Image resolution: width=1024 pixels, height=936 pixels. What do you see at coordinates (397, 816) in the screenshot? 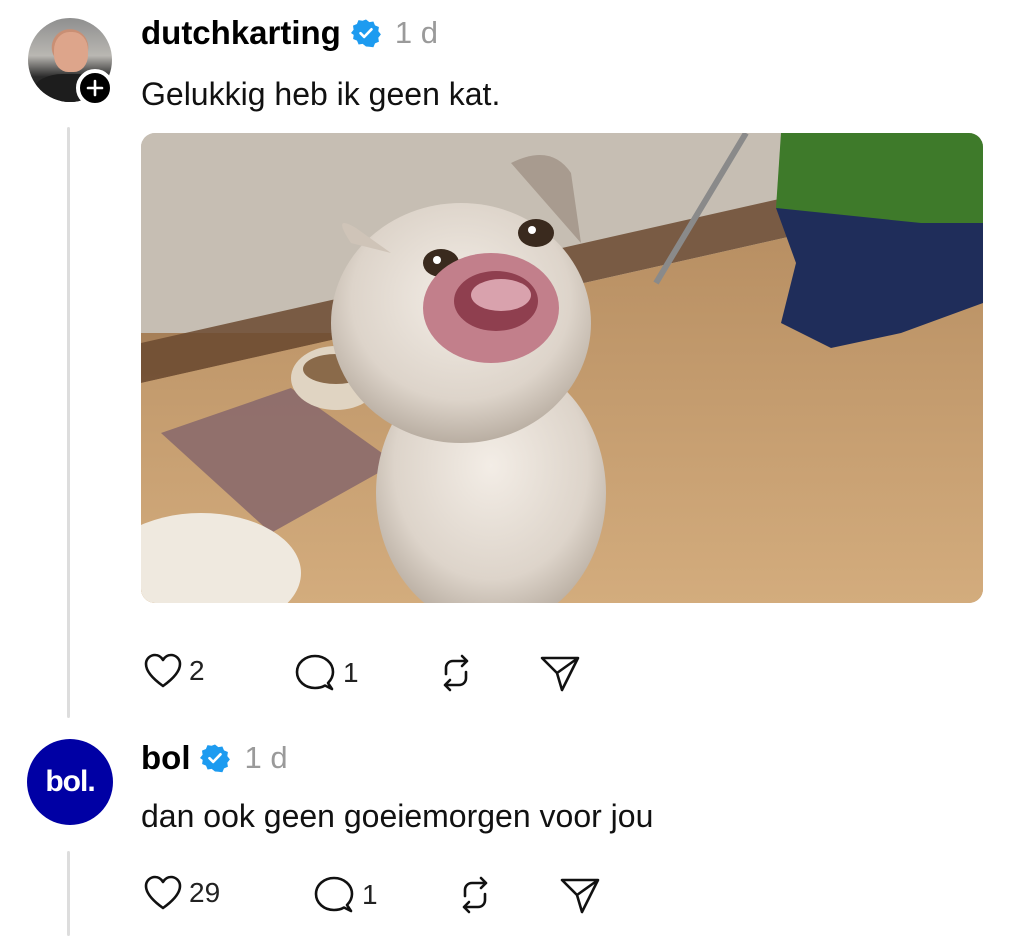
I see `post-text: dan ook geen goeiemorgen voor jou` at bounding box center [397, 816].